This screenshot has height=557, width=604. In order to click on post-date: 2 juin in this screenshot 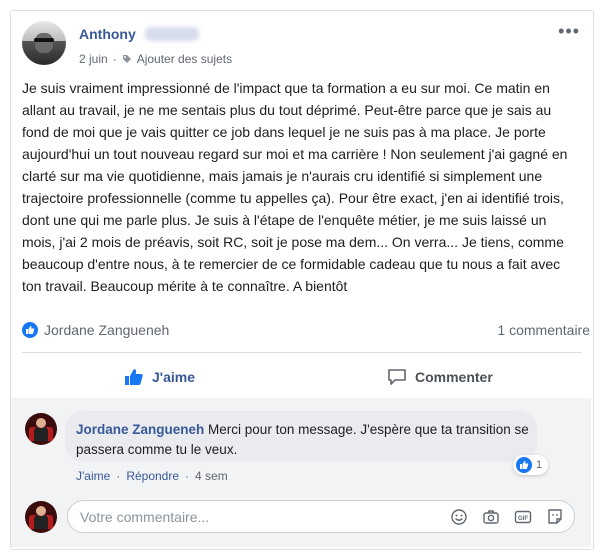, I will do `click(93, 59)`.